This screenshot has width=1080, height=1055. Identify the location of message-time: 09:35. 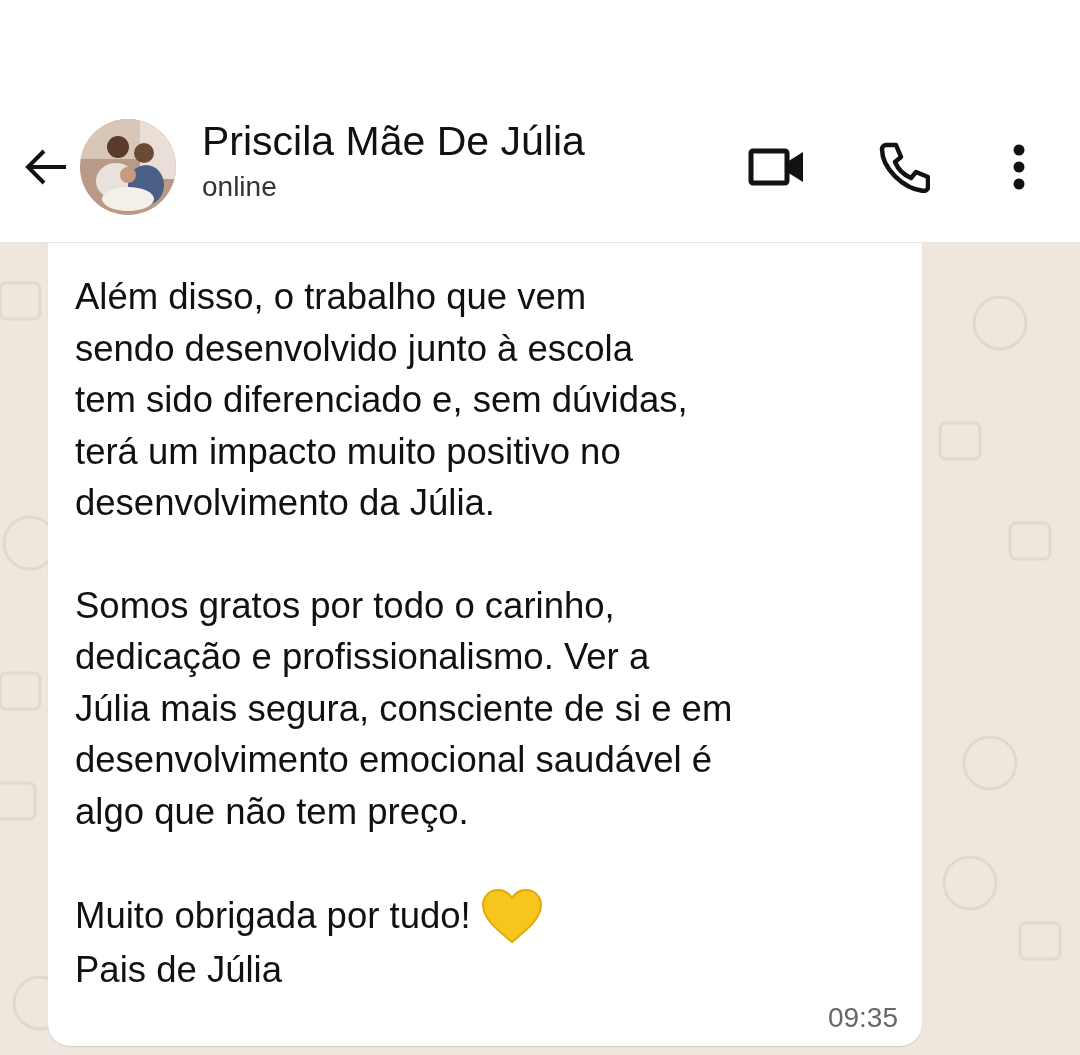
(862, 1017).